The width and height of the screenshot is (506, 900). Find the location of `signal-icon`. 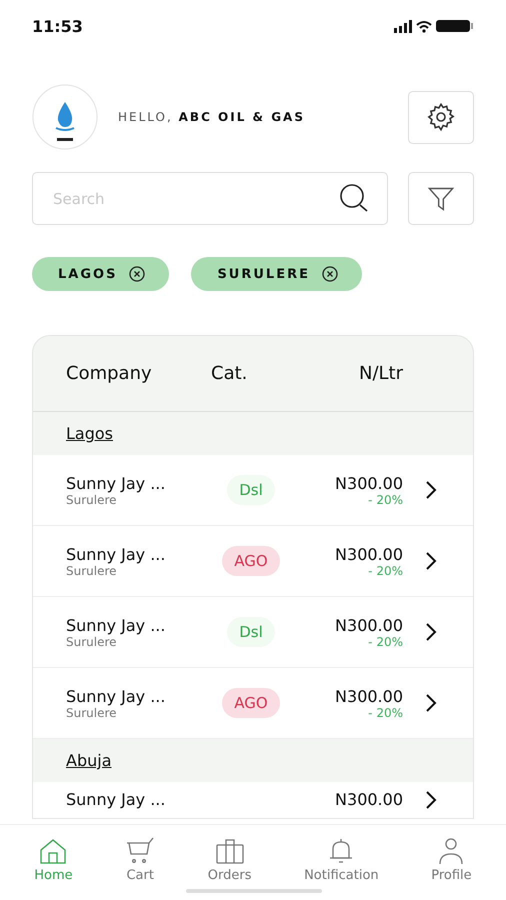

signal-icon is located at coordinates (403, 26).